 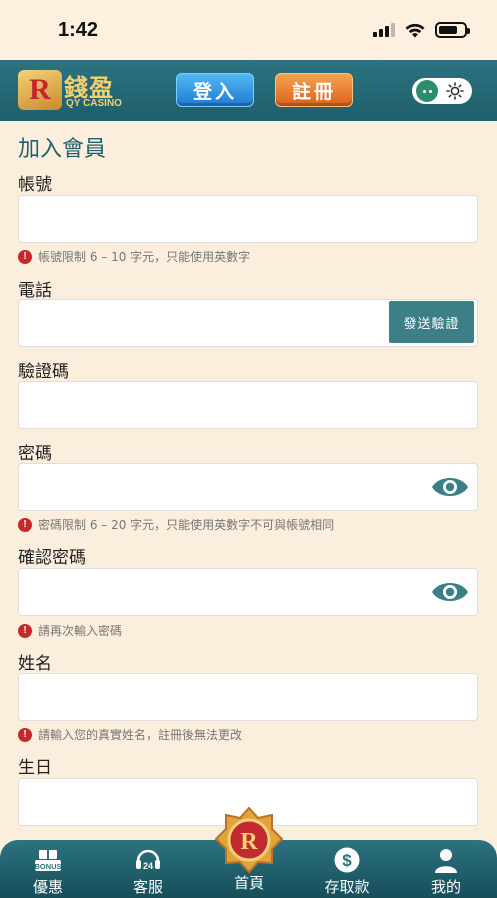 I want to click on nav-item-profile: 我的, so click(x=446, y=871).